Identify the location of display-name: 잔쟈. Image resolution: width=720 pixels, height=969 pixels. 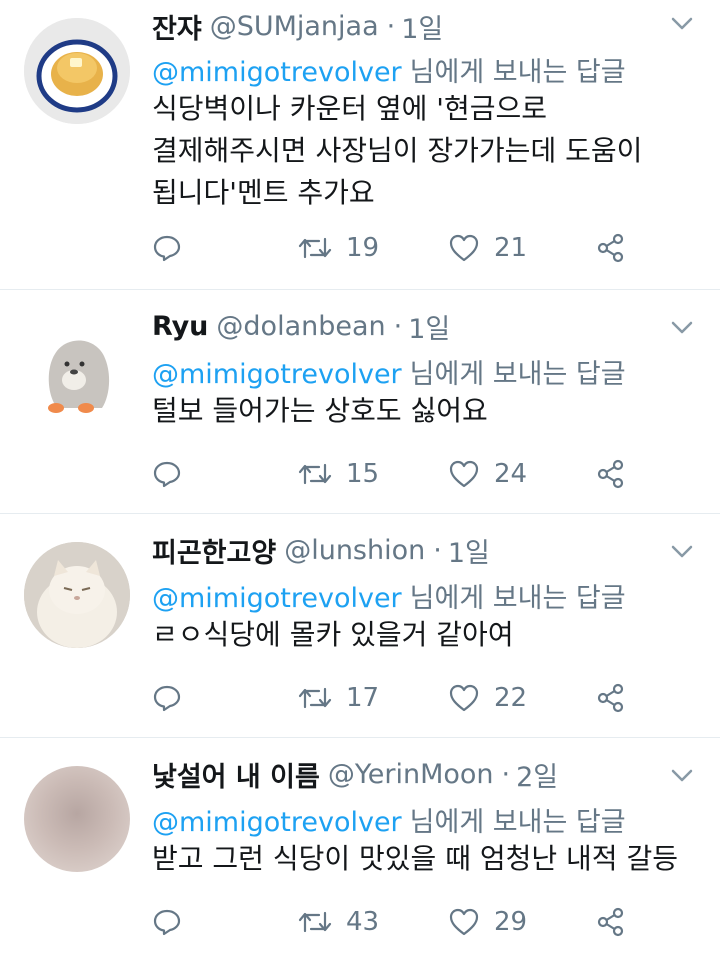
(177, 26).